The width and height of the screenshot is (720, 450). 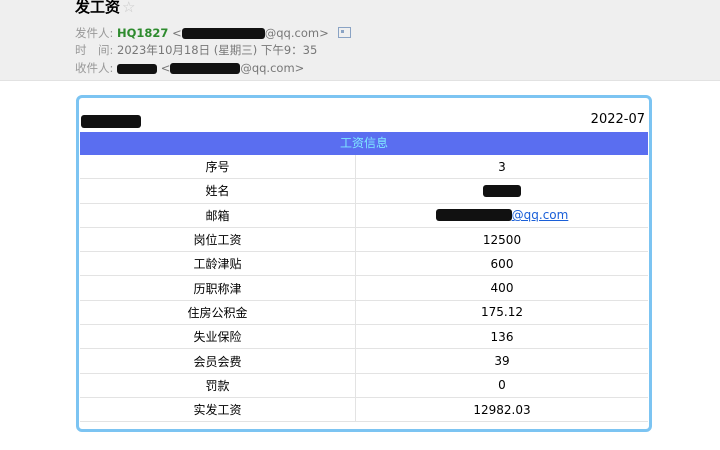 I want to click on from-line: 发件人: HQ1827 < @qq.com>, so click(x=213, y=33).